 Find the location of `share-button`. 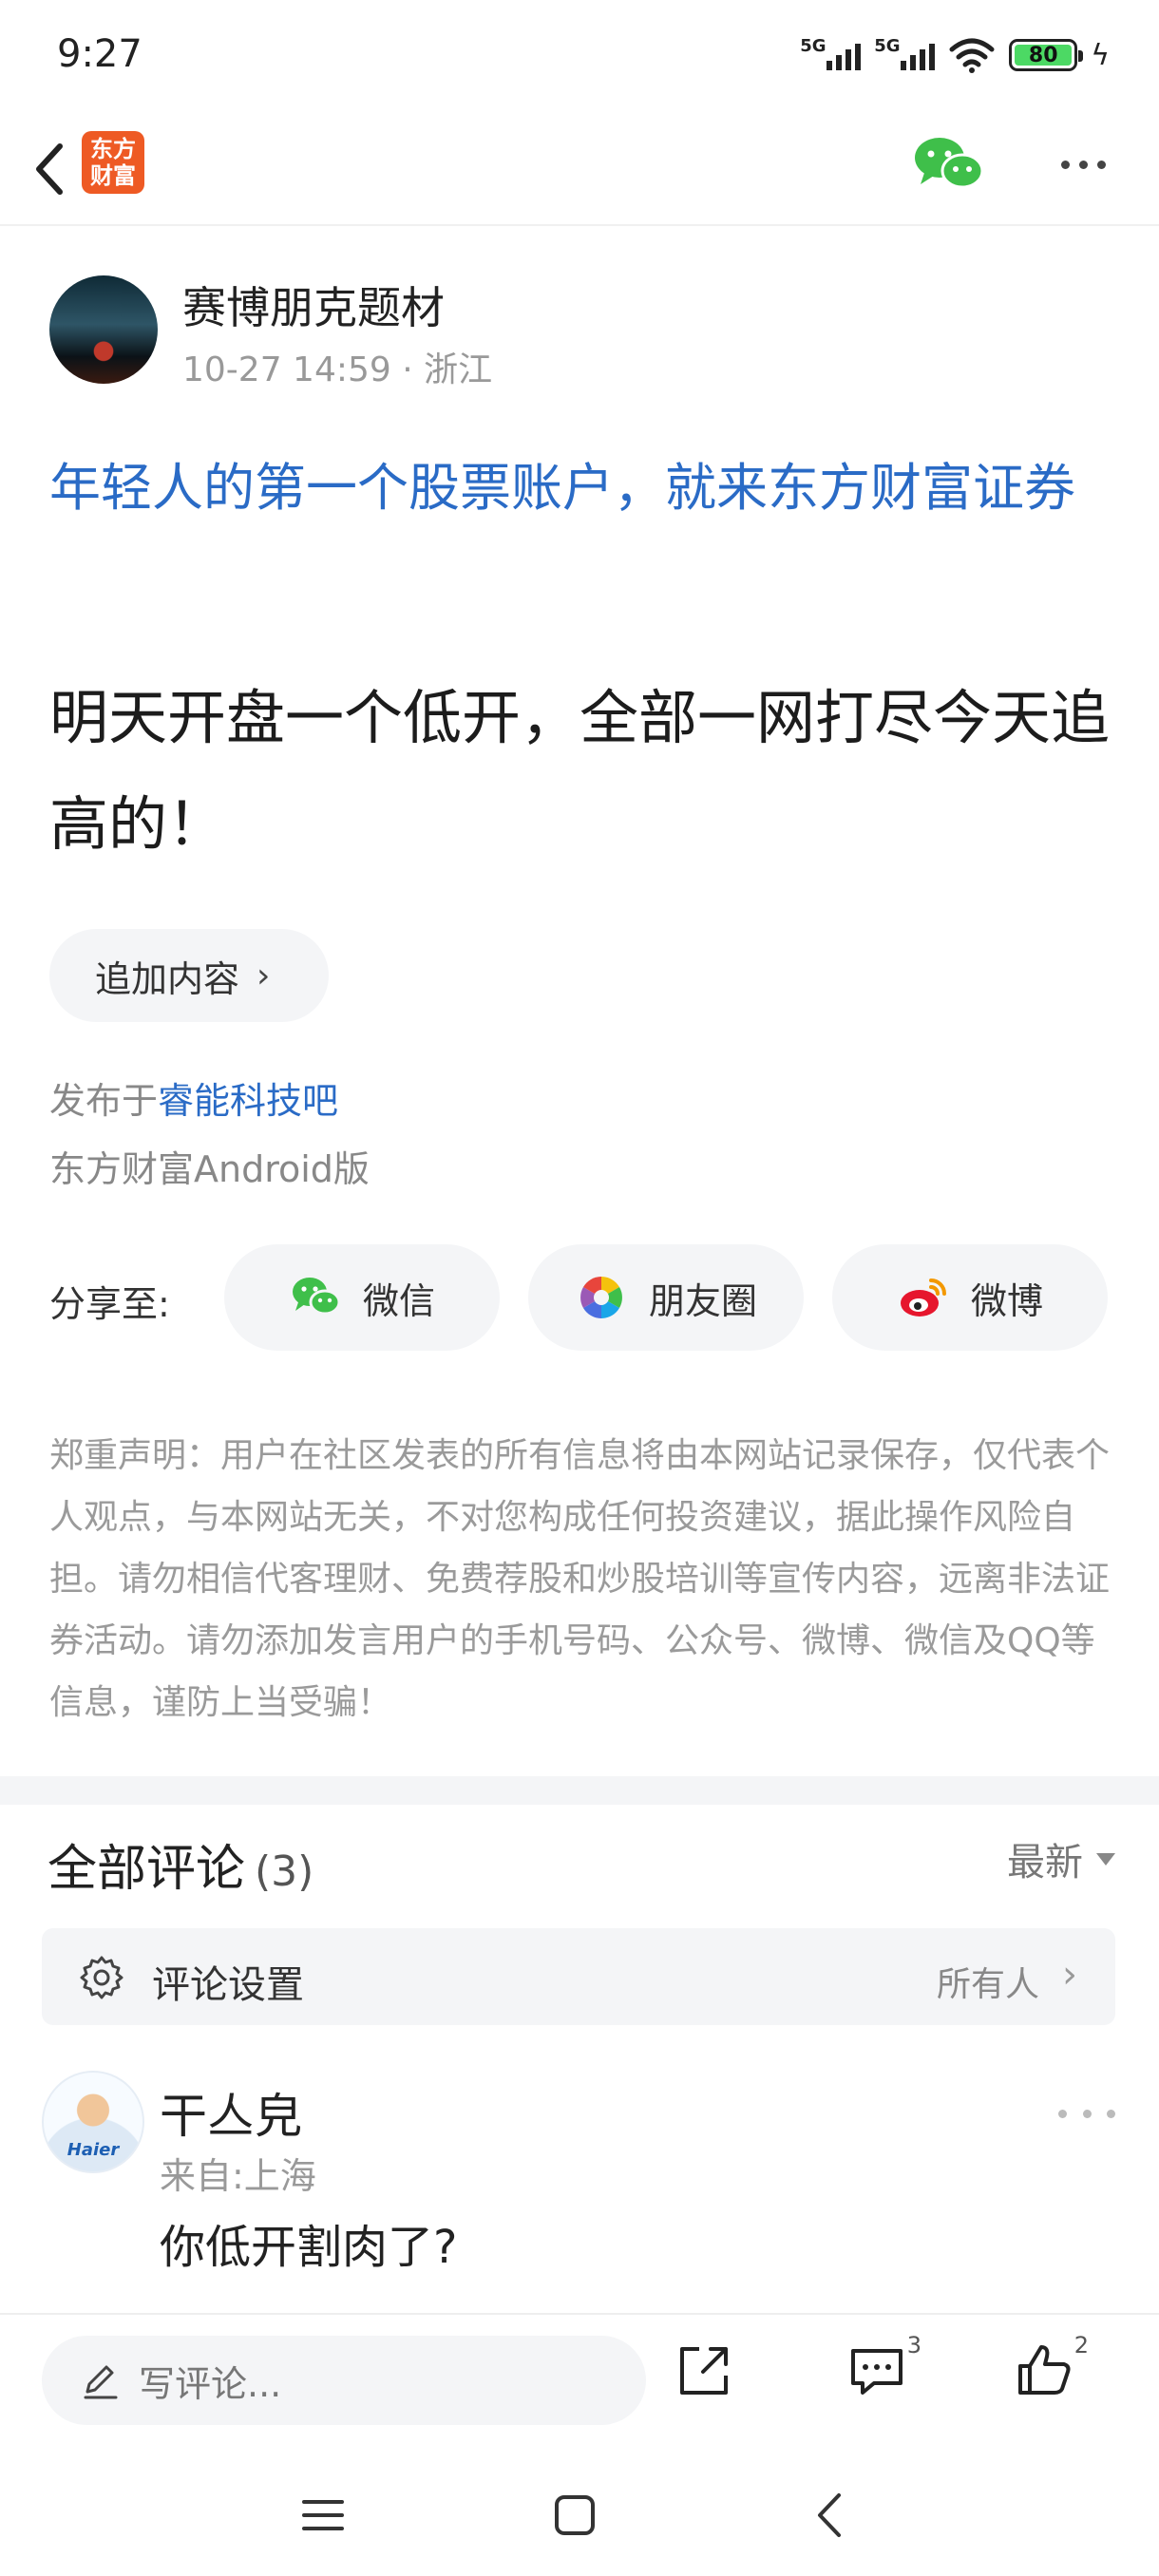

share-button is located at coordinates (707, 2374).